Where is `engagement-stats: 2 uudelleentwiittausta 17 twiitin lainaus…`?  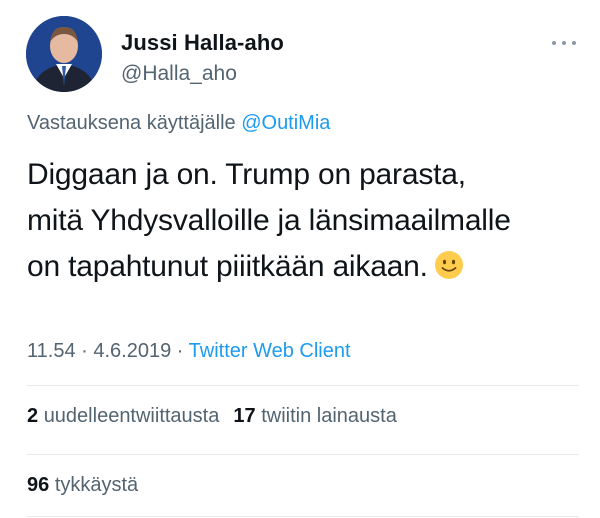
engagement-stats: 2 uudelleentwiittausta 17 twiitin lainaus… is located at coordinates (212, 416).